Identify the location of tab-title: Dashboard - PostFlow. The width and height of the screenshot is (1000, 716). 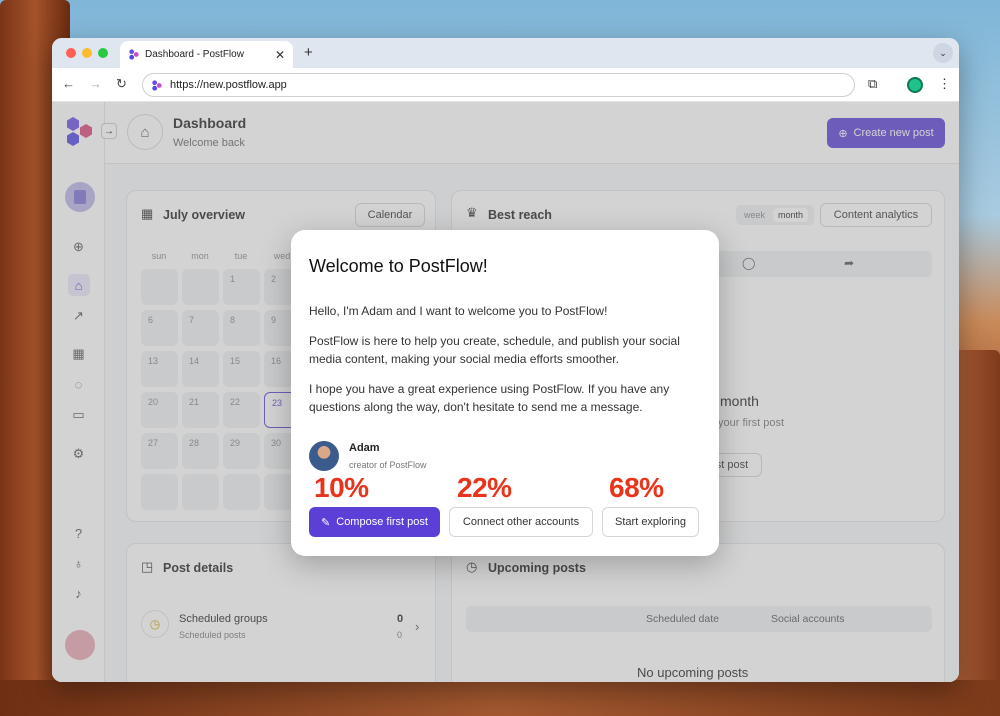
(194, 54).